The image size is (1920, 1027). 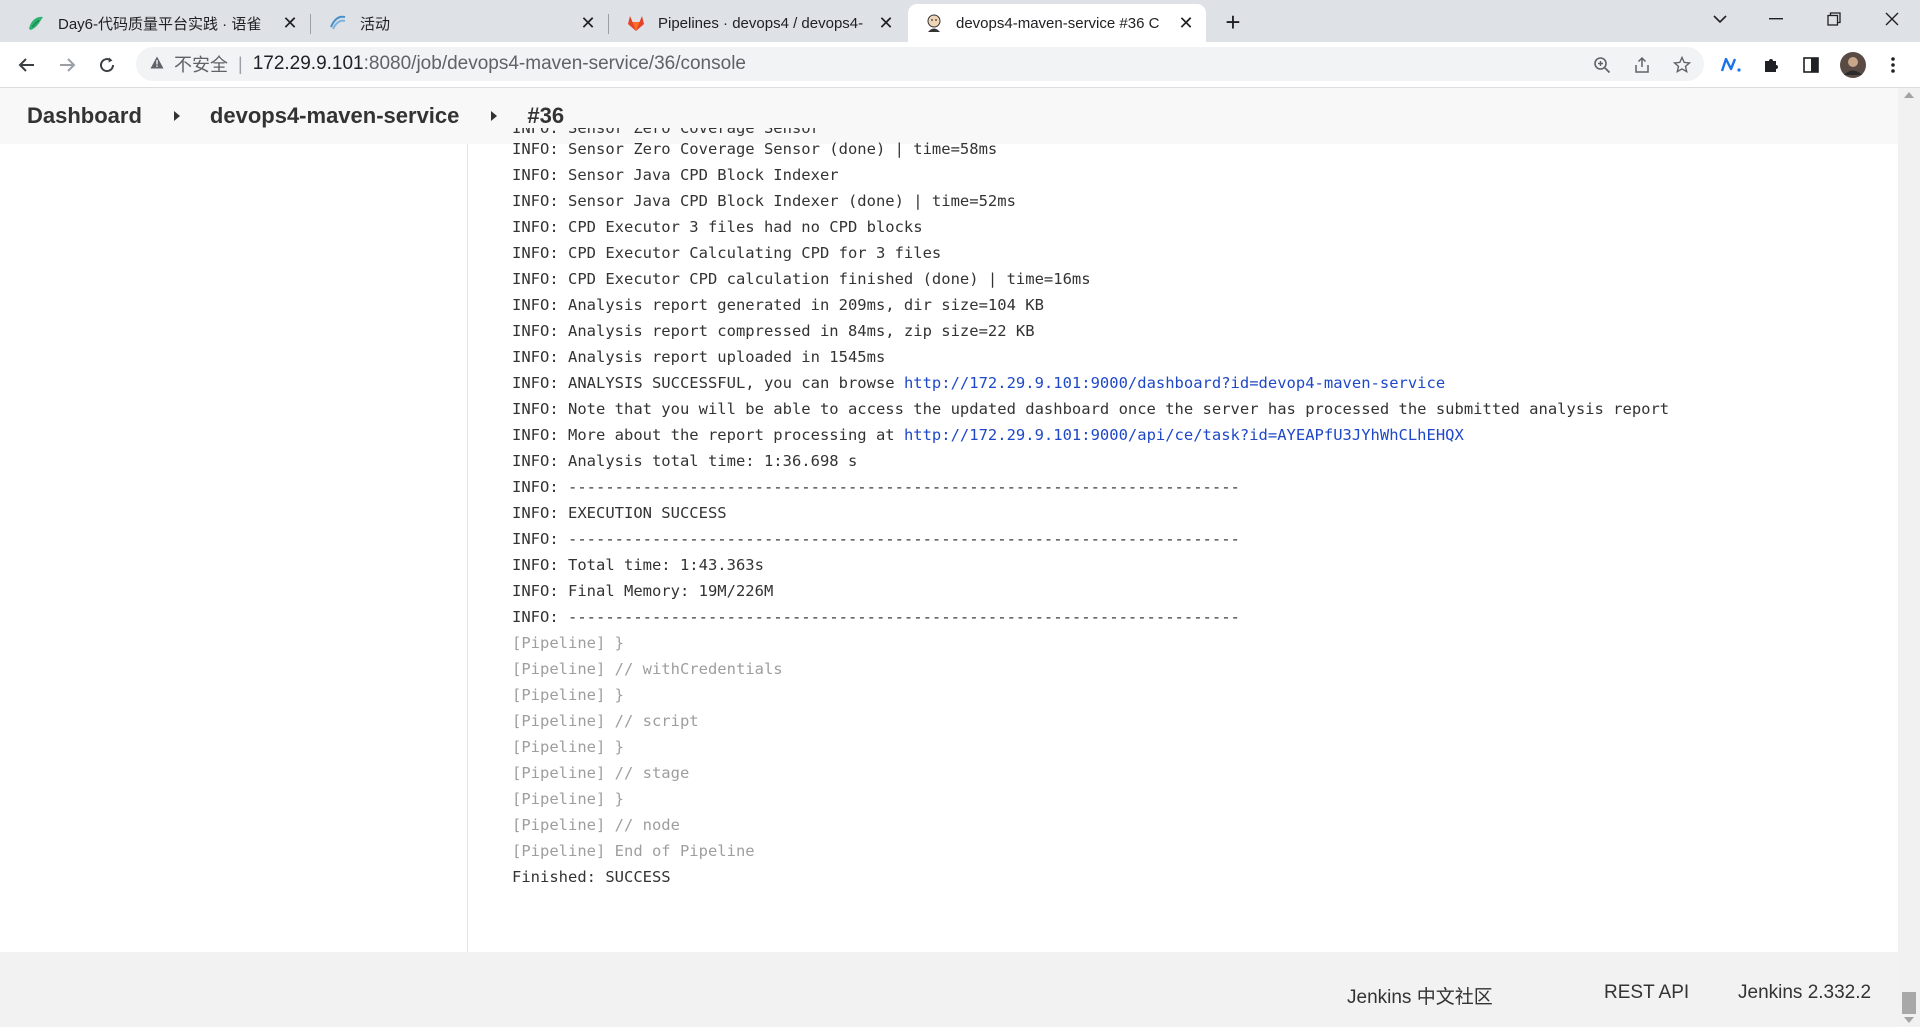 What do you see at coordinates (1771, 65) in the screenshot?
I see `extensions-puzzle-icon` at bounding box center [1771, 65].